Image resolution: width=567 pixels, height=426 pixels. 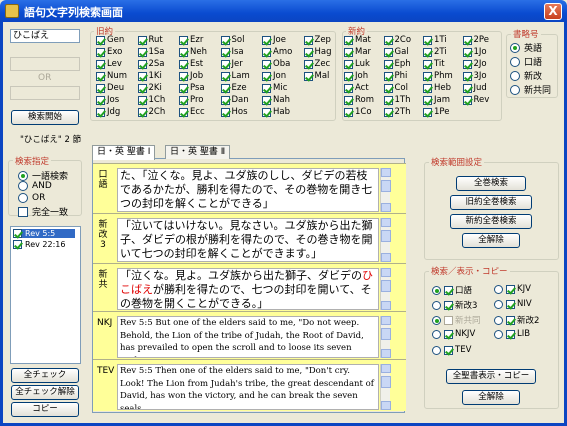 What do you see at coordinates (553, 11) in the screenshot?
I see `close-button: X` at bounding box center [553, 11].